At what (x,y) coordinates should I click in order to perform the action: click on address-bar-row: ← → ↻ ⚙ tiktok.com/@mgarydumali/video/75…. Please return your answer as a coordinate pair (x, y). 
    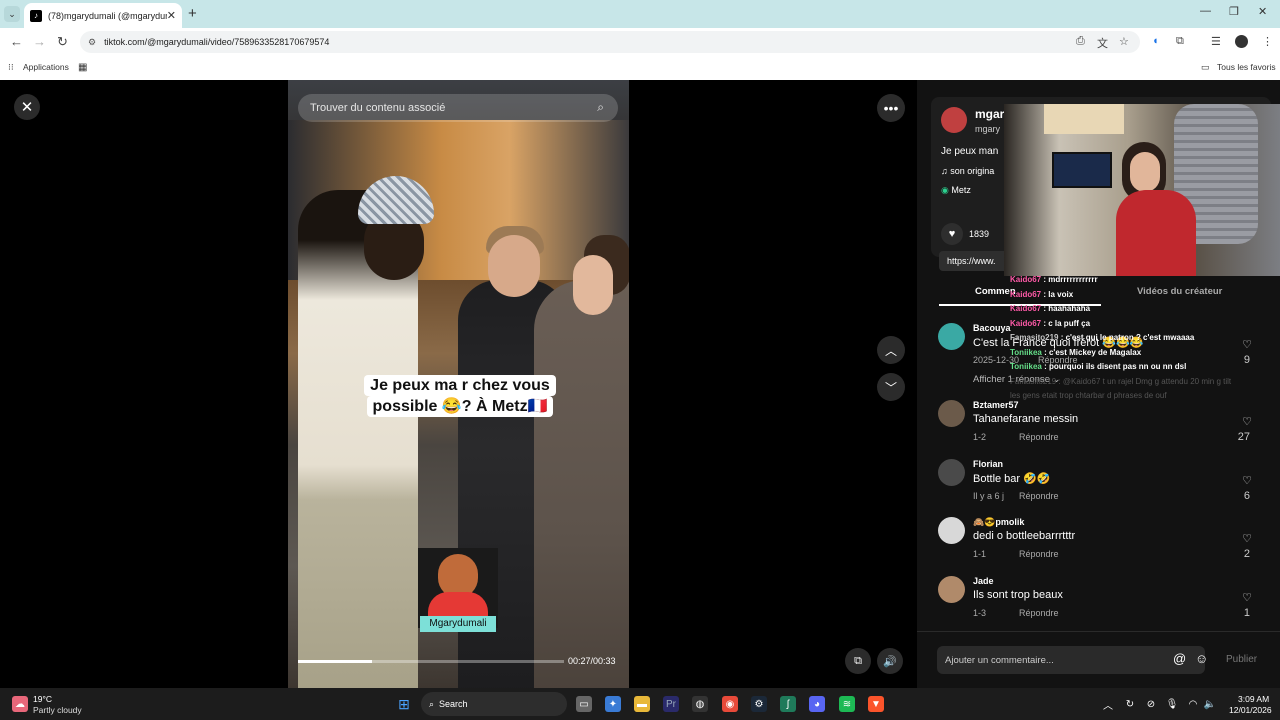
    Looking at the image, I should click on (640, 42).